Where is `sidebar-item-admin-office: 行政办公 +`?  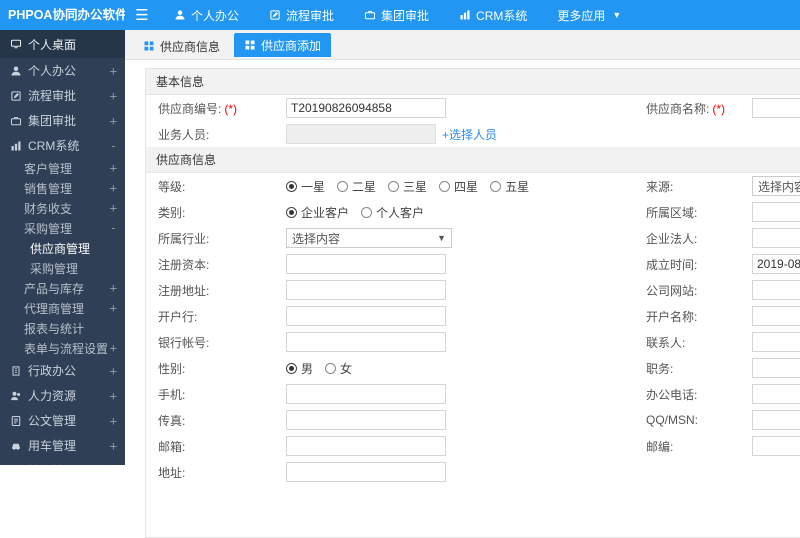 sidebar-item-admin-office: 行政办公 + is located at coordinates (62, 370).